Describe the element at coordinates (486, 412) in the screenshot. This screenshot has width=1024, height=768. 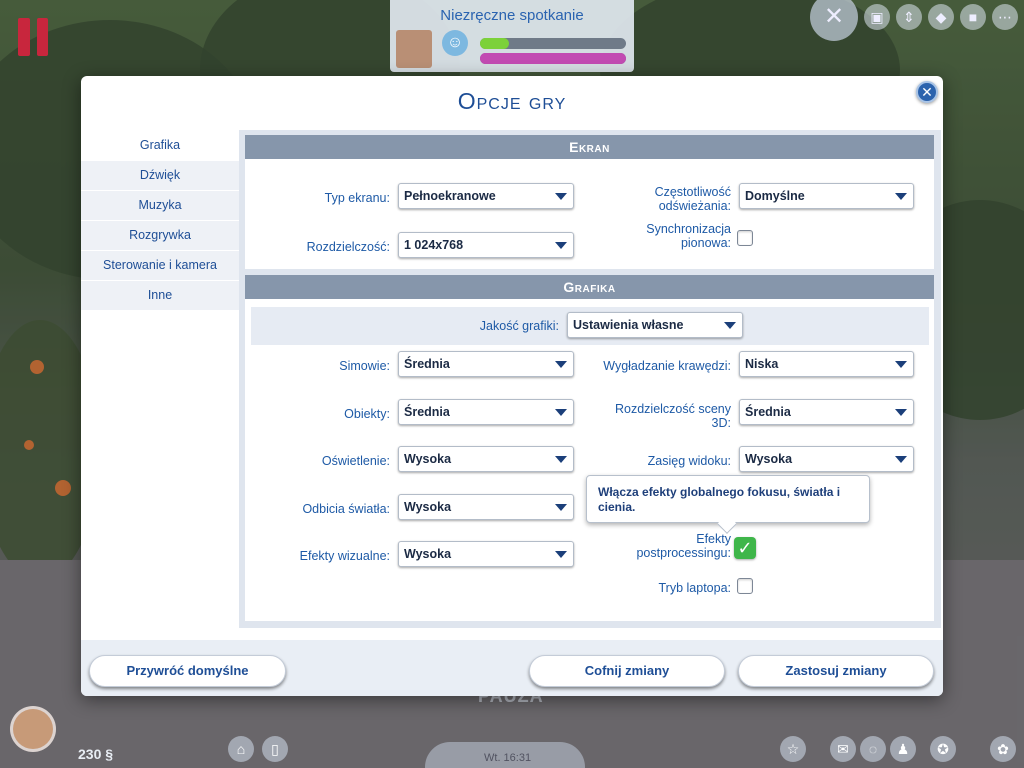
I see `objects-dropdown: Średnia` at that location.